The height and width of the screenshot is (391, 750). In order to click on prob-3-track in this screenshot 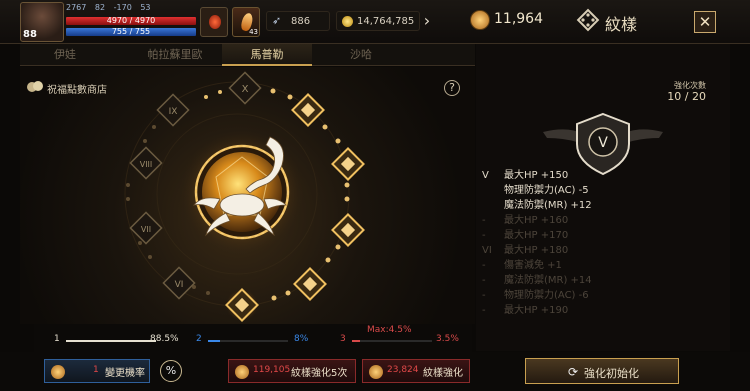, I will do `click(392, 341)`.